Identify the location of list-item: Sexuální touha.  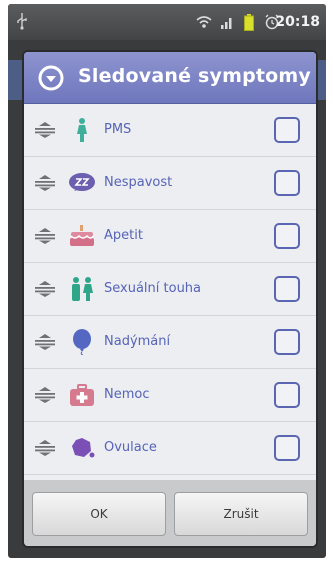
(170, 289).